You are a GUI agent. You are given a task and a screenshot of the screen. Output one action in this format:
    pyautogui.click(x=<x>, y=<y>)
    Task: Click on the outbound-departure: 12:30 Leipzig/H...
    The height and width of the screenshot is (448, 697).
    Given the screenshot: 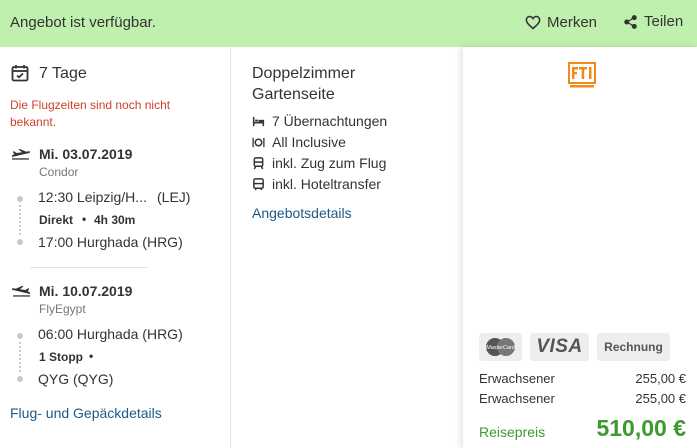 What is the action you would take?
    pyautogui.click(x=92, y=197)
    